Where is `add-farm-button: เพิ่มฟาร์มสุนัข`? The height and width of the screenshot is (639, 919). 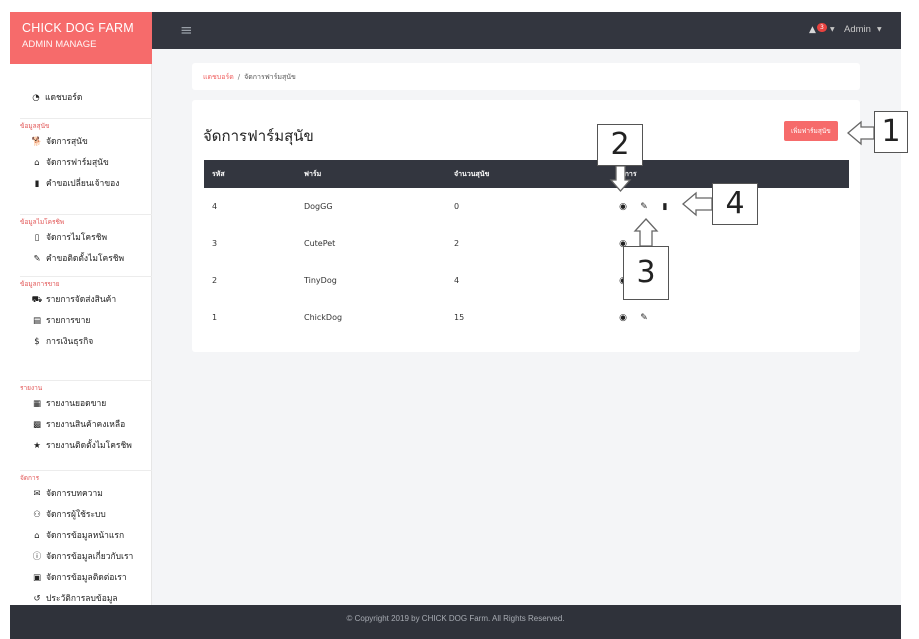 add-farm-button: เพิ่มฟาร์มสุนัข is located at coordinates (811, 131).